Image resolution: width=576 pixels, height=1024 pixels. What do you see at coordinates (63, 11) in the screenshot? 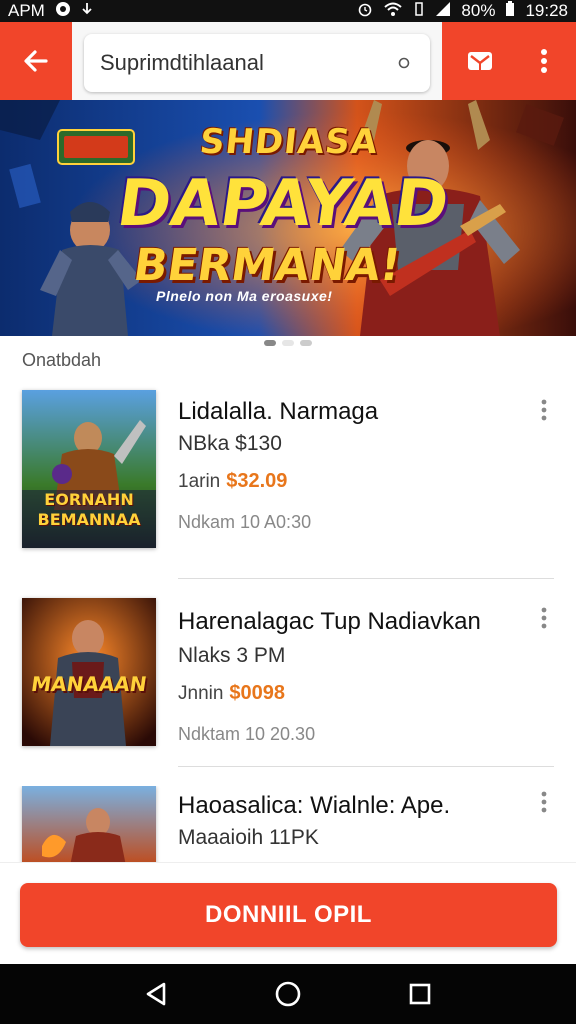
I see `sync-icon` at bounding box center [63, 11].